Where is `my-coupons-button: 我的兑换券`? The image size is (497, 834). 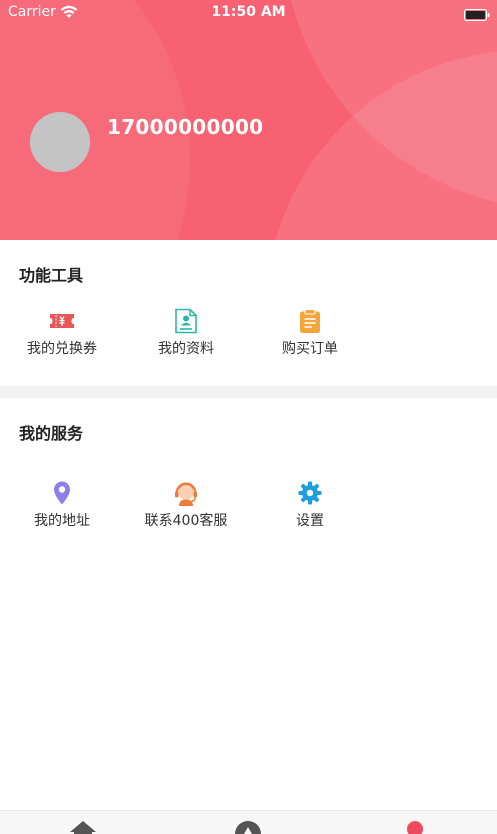
my-coupons-button: 我的兑换券 is located at coordinates (62, 333).